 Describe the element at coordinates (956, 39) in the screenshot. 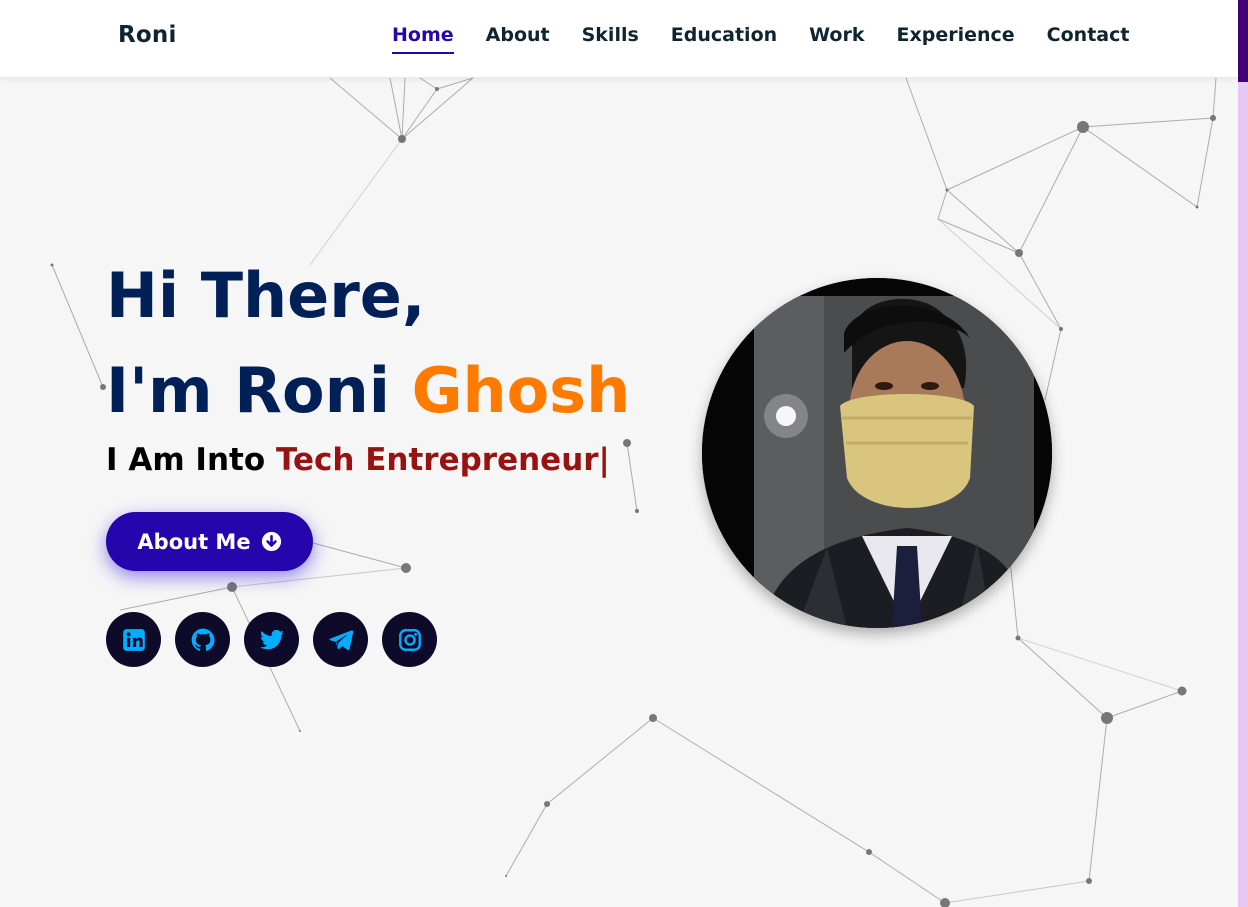

I see `nav-item-experience: Experience` at that location.